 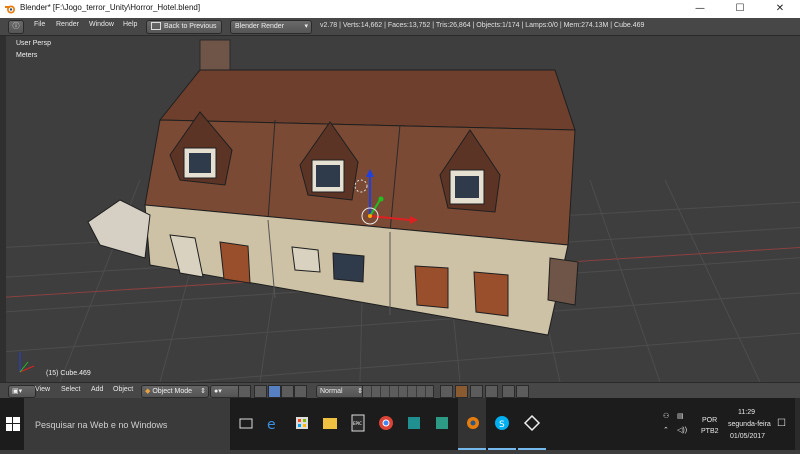 What do you see at coordinates (13, 424) in the screenshot?
I see `windows-start-icon` at bounding box center [13, 424].